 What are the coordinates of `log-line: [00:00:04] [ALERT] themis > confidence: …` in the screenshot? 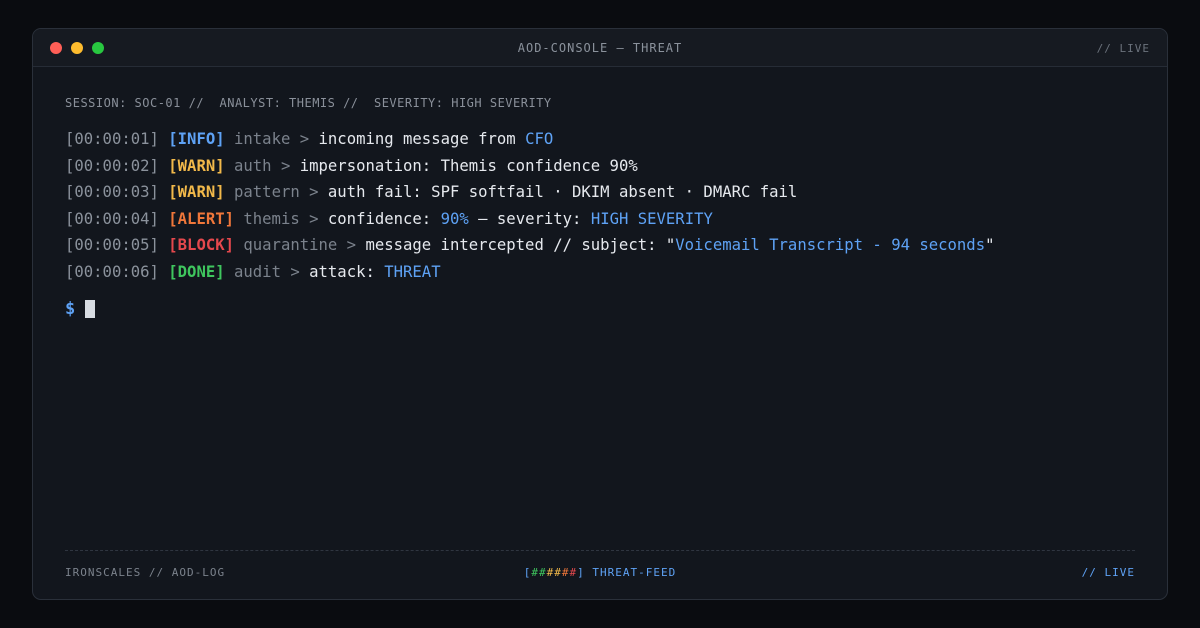 It's located at (529, 219).